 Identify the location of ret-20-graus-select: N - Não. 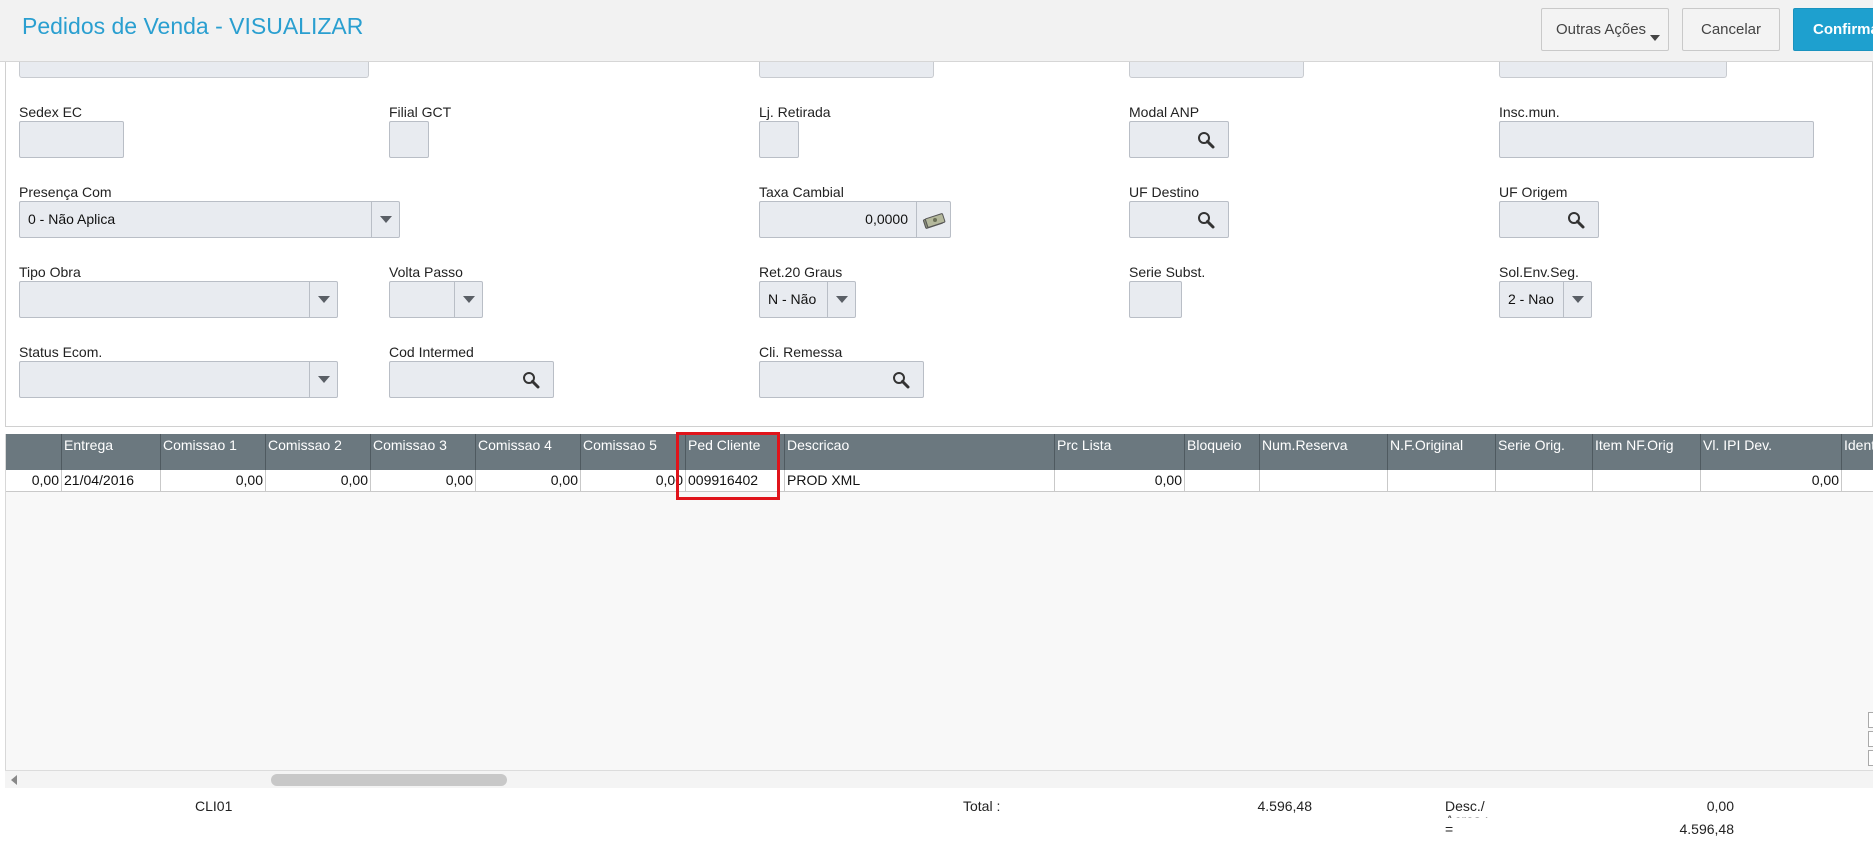
(807, 299).